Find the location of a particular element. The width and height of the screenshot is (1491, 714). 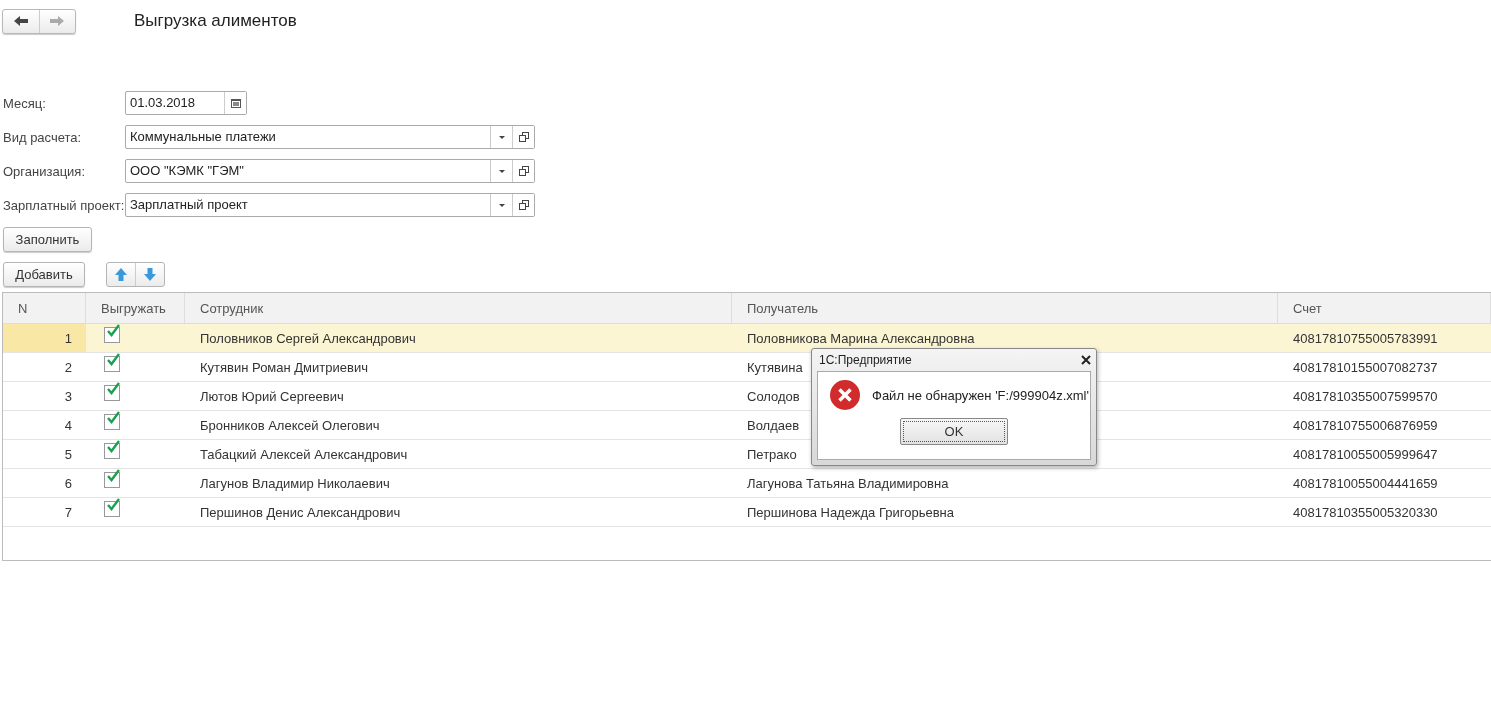

select-field: ООО "КЭМК "ГЭМ" is located at coordinates (330, 171).